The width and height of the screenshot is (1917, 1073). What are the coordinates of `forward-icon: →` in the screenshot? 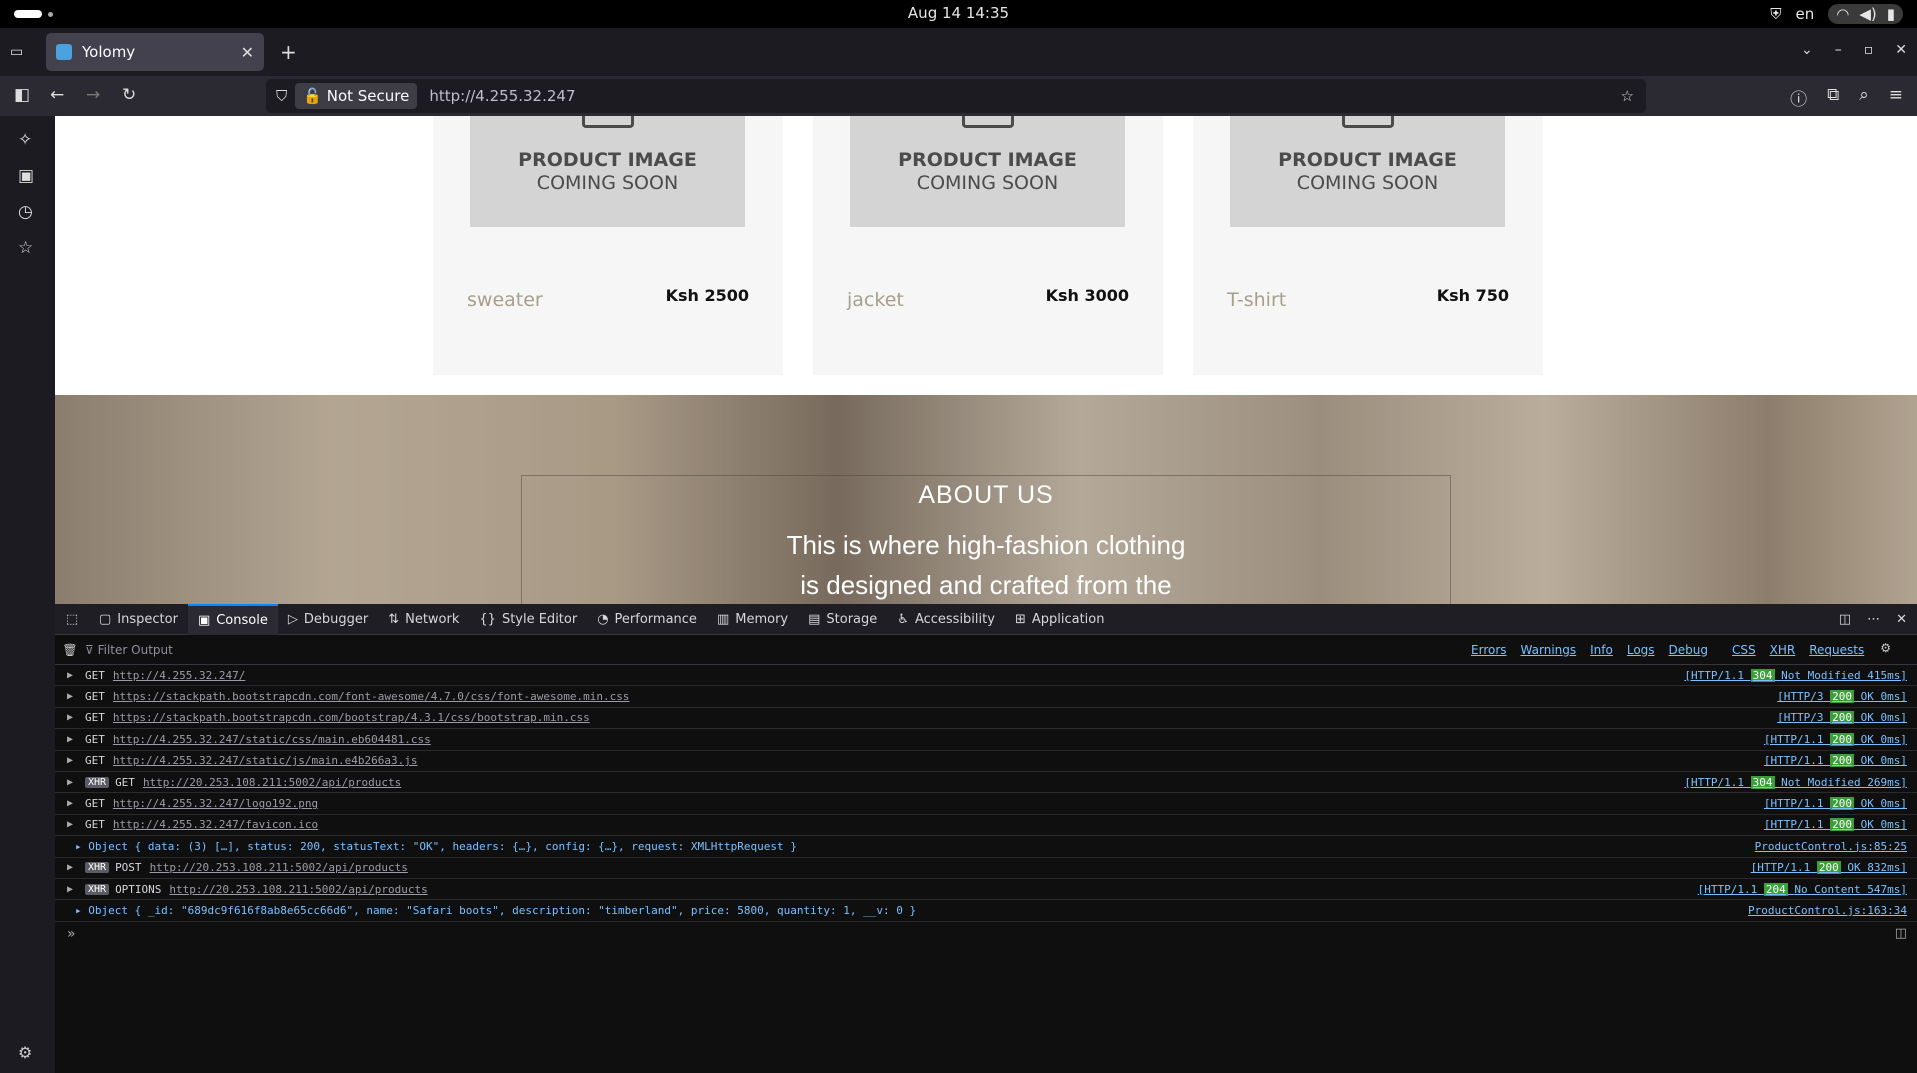 It's located at (93, 95).